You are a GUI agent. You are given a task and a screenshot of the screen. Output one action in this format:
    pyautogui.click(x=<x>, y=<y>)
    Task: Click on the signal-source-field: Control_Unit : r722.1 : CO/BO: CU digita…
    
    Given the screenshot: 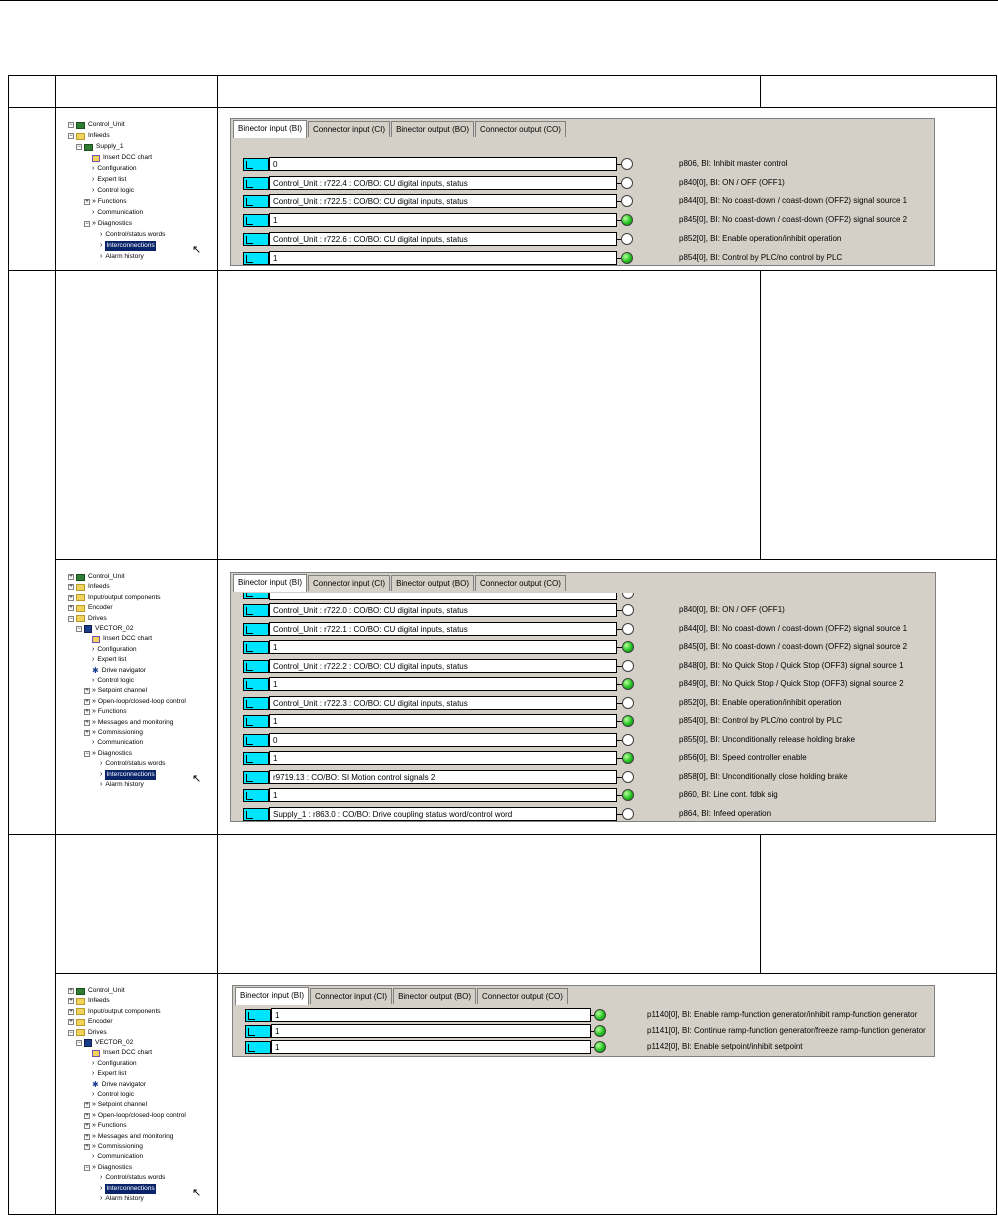 What is the action you would take?
    pyautogui.click(x=443, y=628)
    